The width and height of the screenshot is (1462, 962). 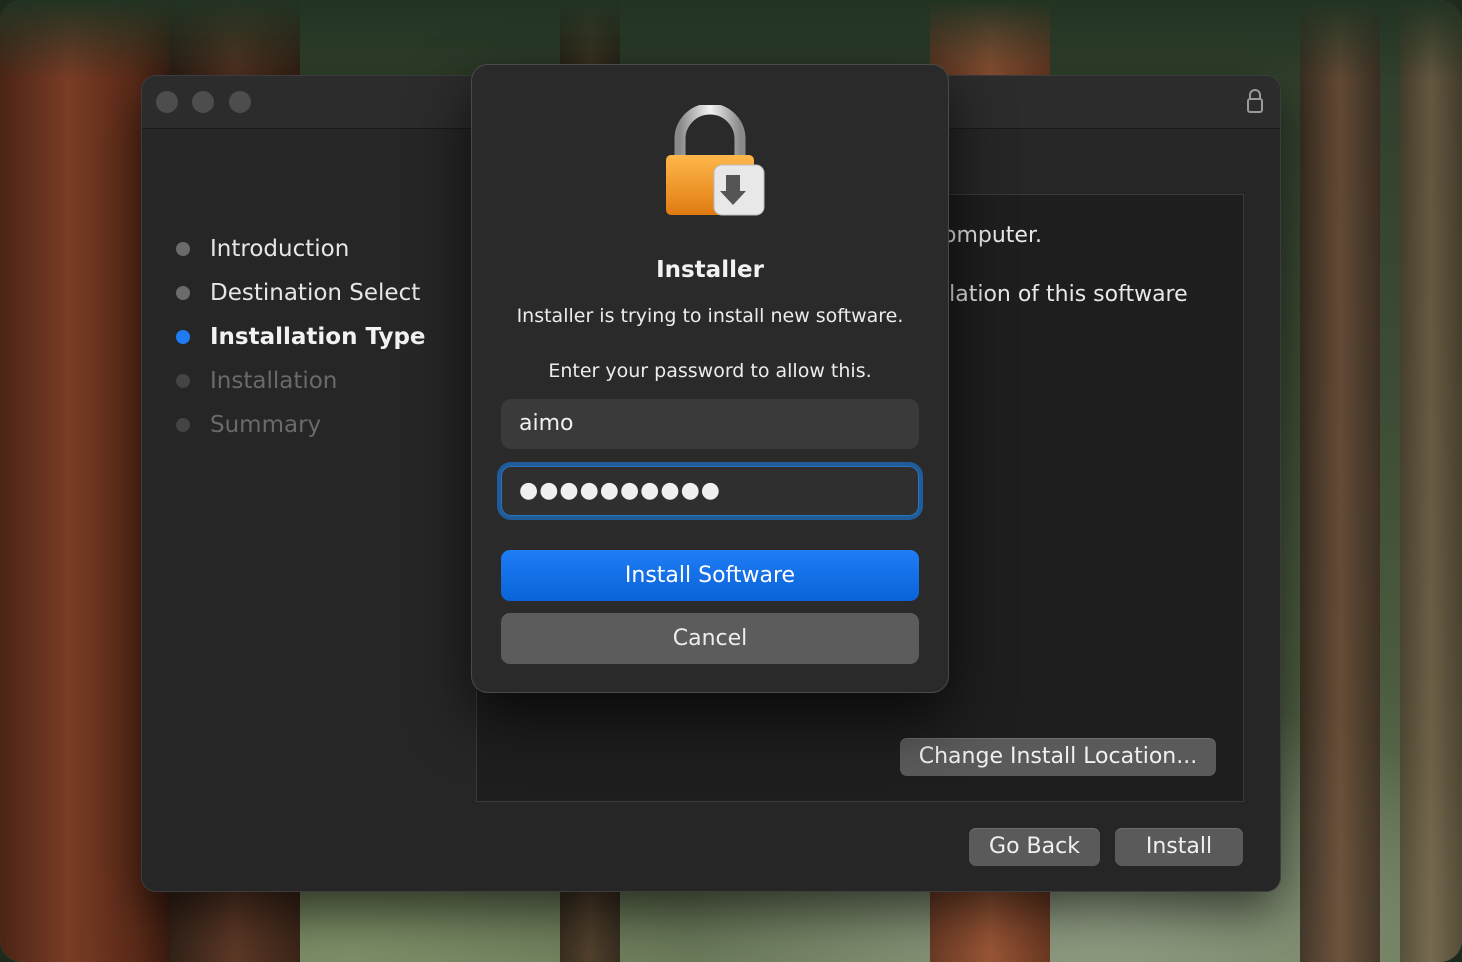 What do you see at coordinates (274, 381) in the screenshot?
I see `step-label: Installation` at bounding box center [274, 381].